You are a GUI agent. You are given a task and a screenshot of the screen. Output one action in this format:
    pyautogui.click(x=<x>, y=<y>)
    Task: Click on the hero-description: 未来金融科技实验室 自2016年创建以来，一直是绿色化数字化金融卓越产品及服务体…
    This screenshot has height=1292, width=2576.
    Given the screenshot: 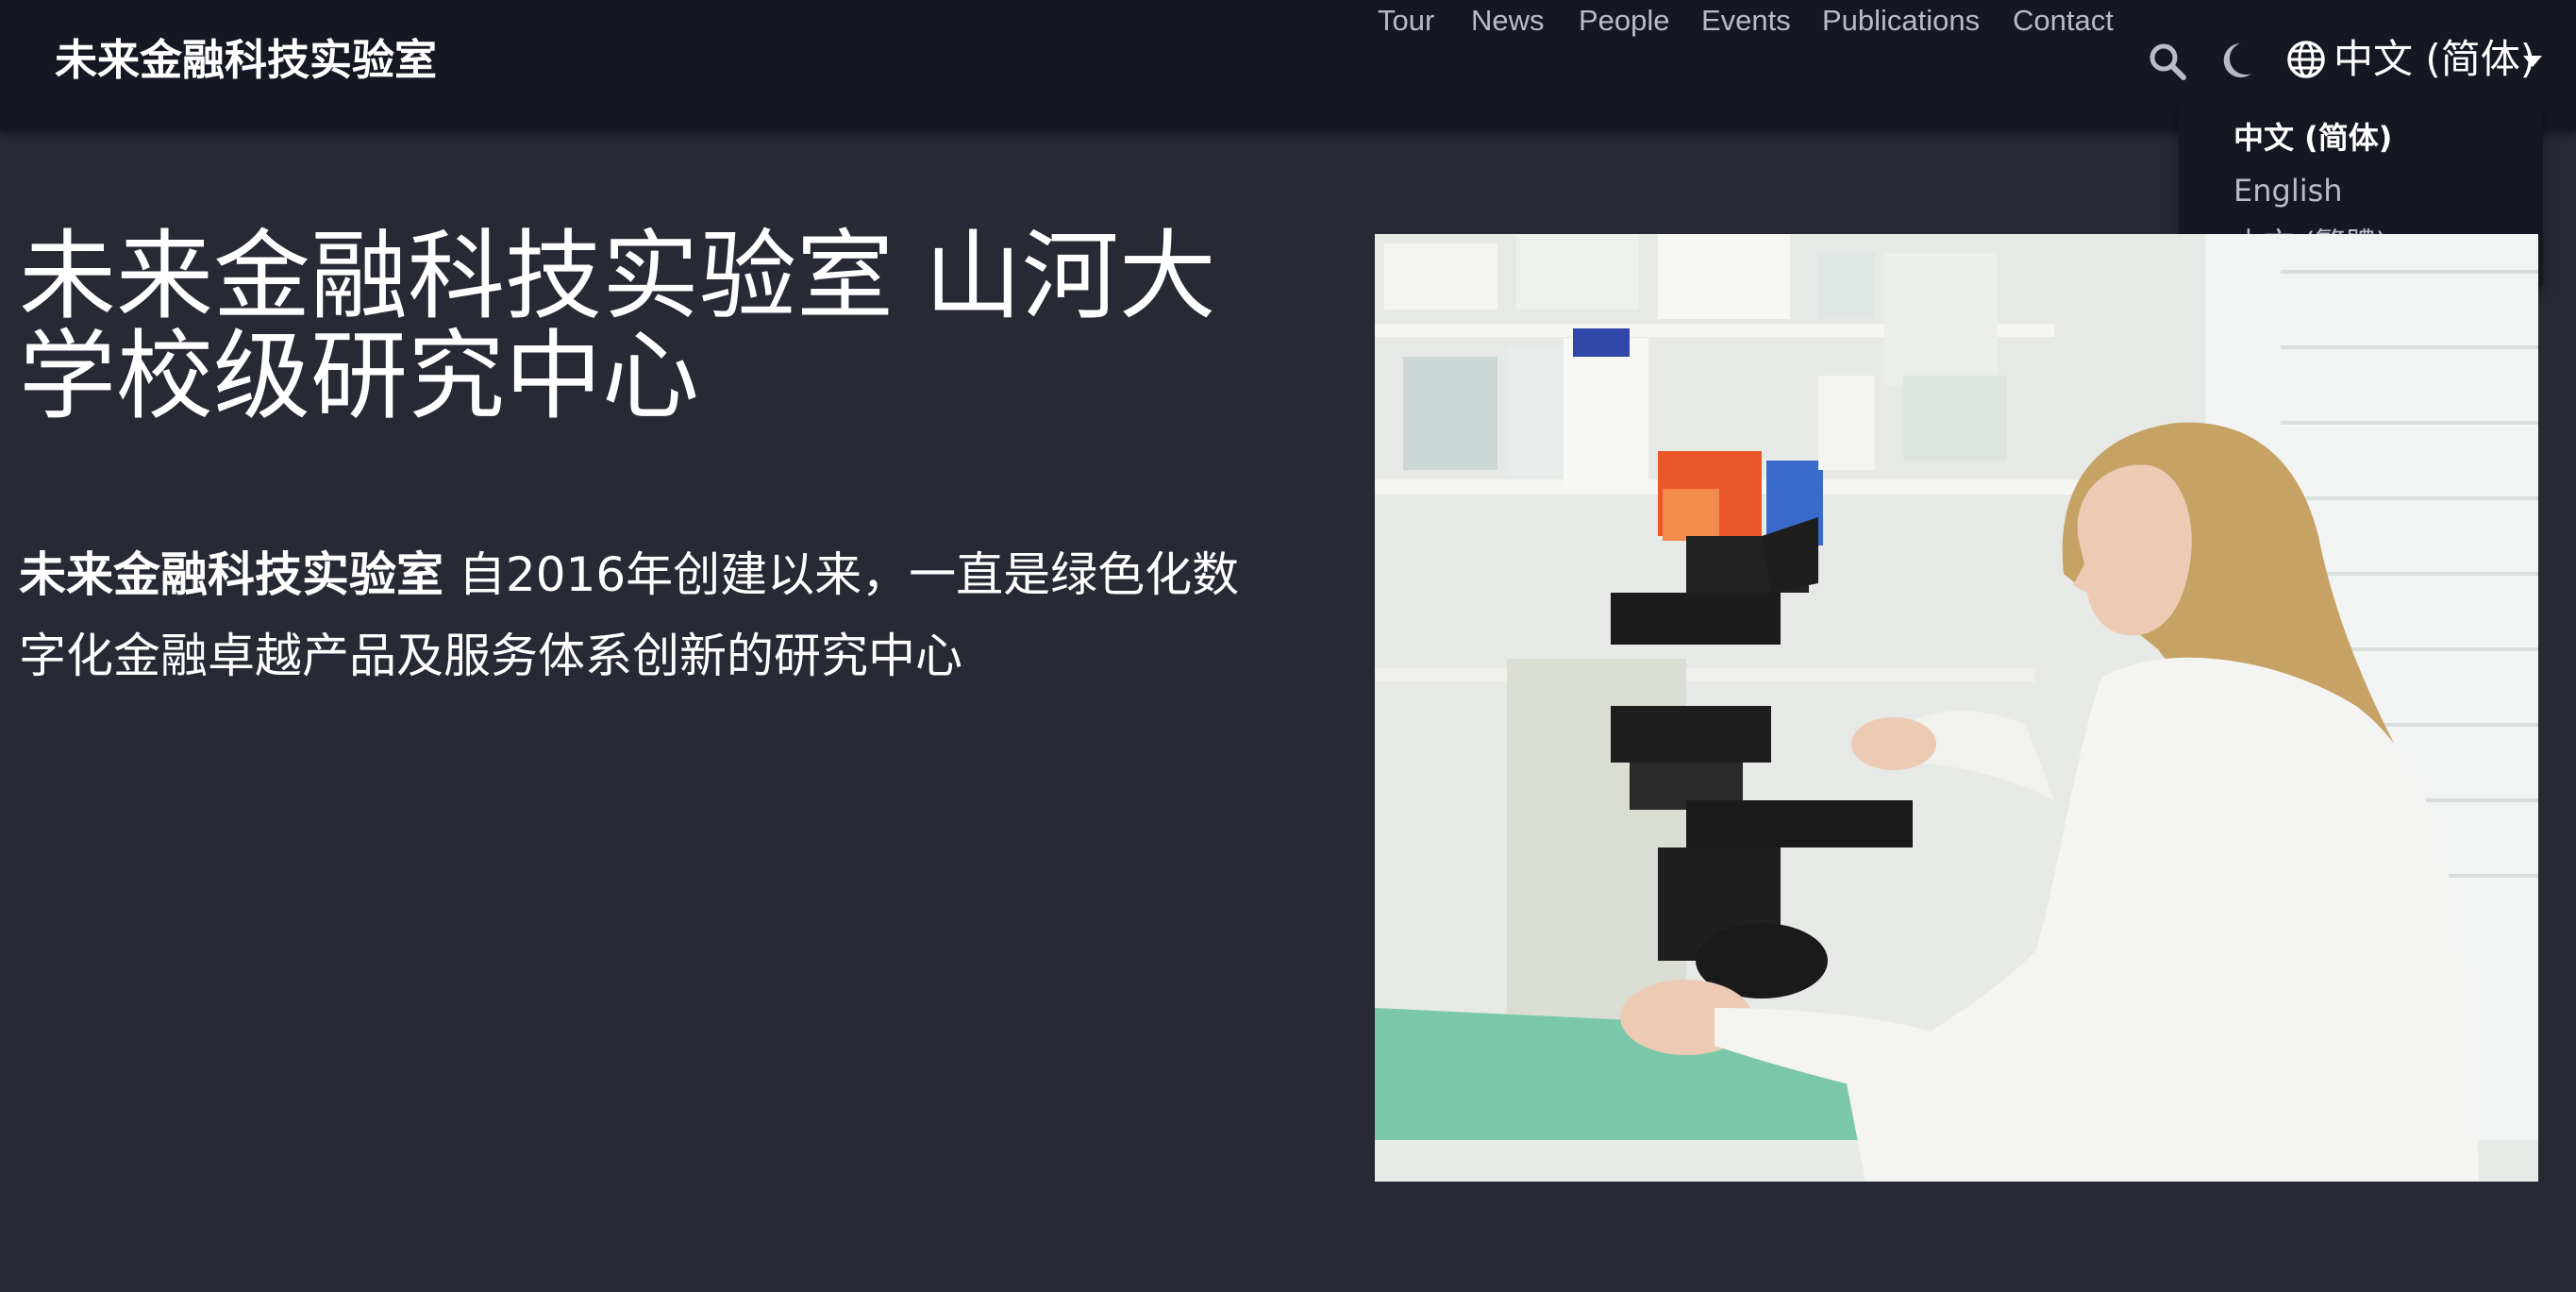 What is the action you would take?
    pyautogui.click(x=646, y=615)
    